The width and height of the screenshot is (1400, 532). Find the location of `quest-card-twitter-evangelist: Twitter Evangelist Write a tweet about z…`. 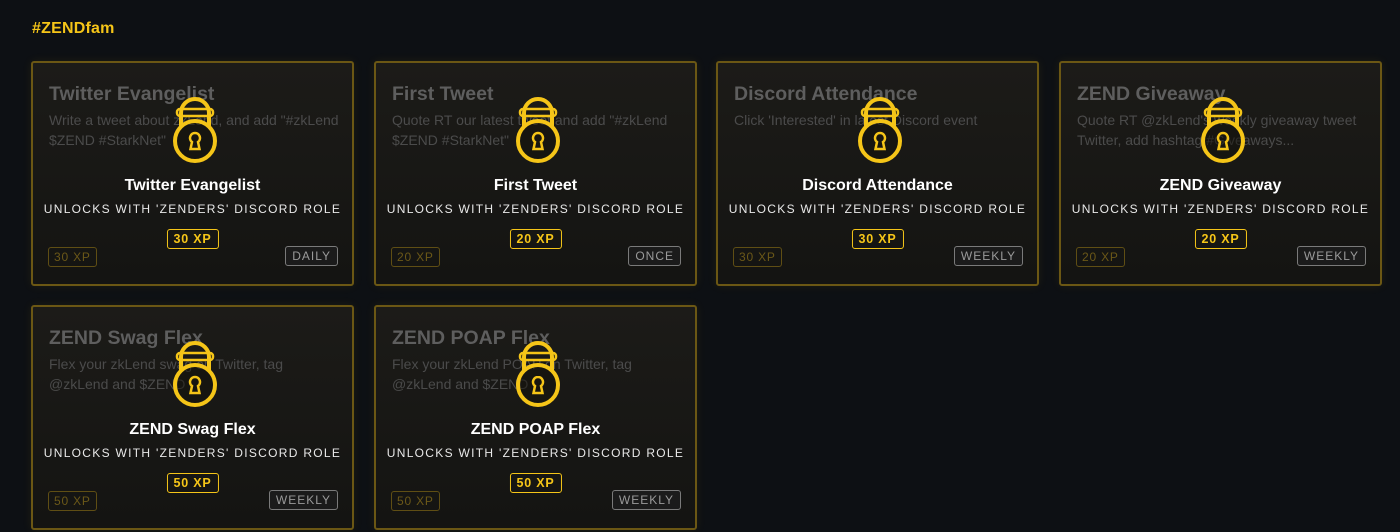

quest-card-twitter-evangelist: Twitter Evangelist Write a tweet about z… is located at coordinates (192, 173).